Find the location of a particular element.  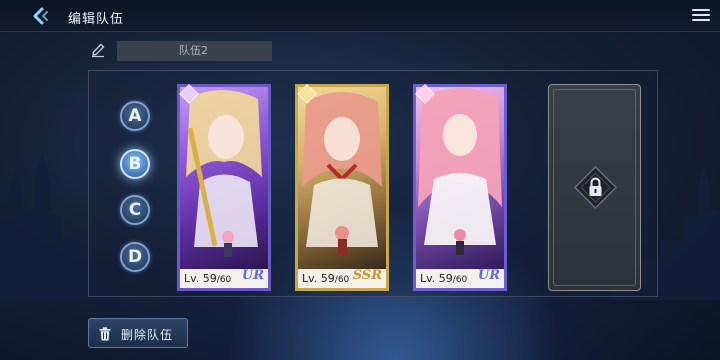

pencil-icon is located at coordinates (98, 50).